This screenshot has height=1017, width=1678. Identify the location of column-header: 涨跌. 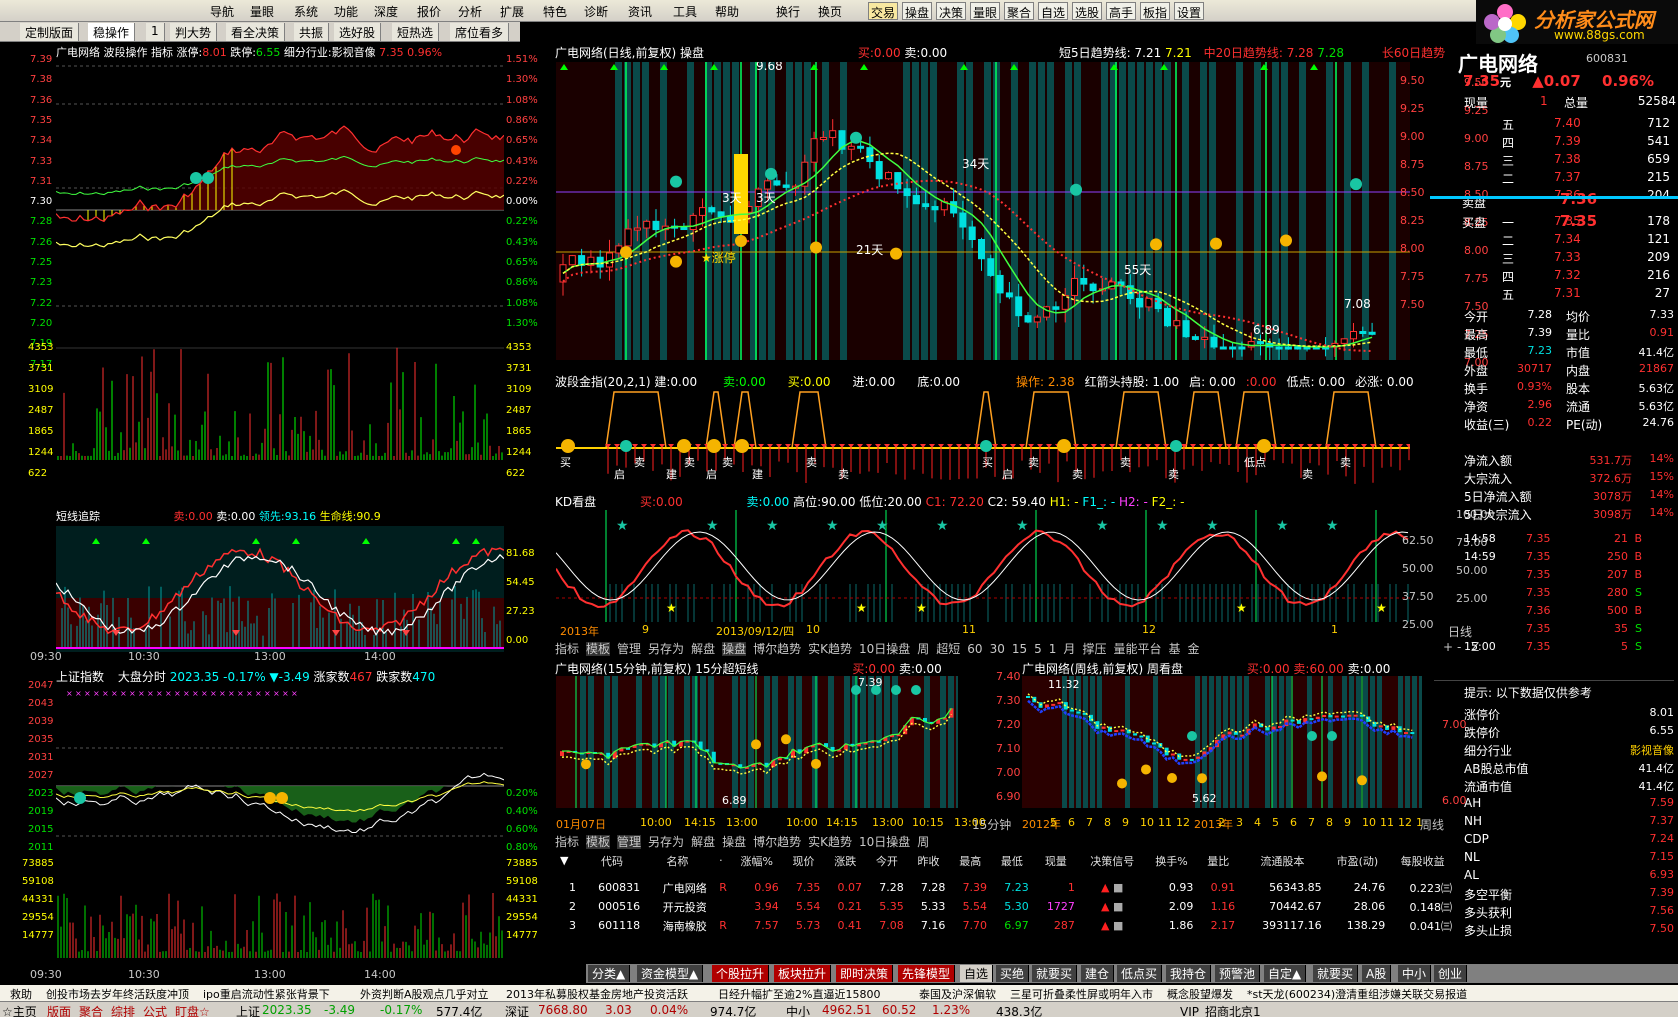
(845, 860).